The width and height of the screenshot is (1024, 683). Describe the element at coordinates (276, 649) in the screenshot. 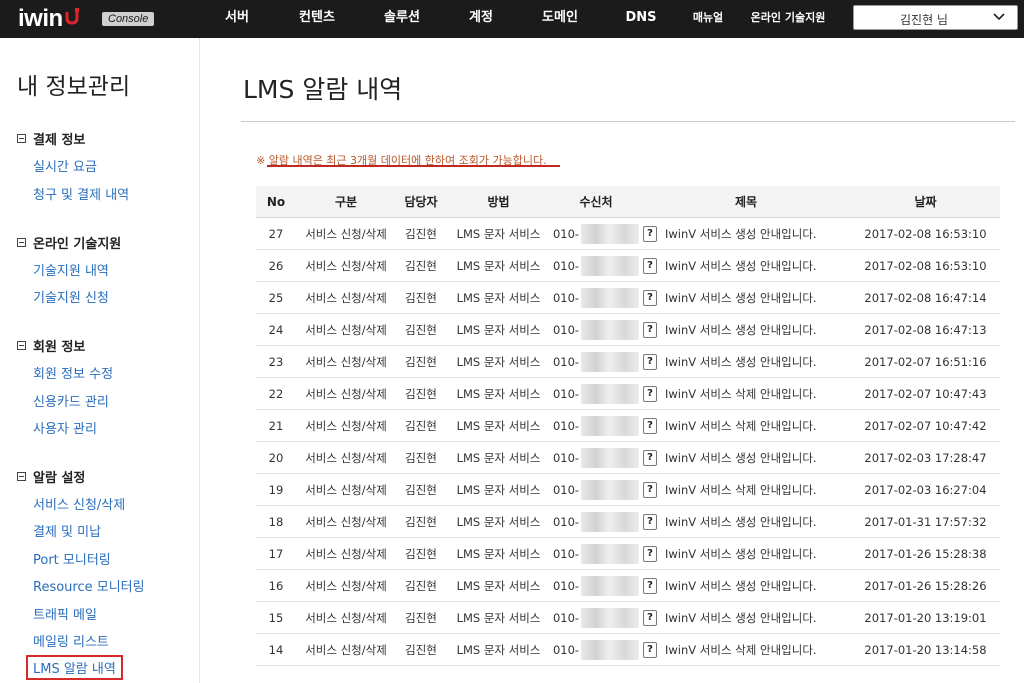

I see `cell-no: 14` at that location.